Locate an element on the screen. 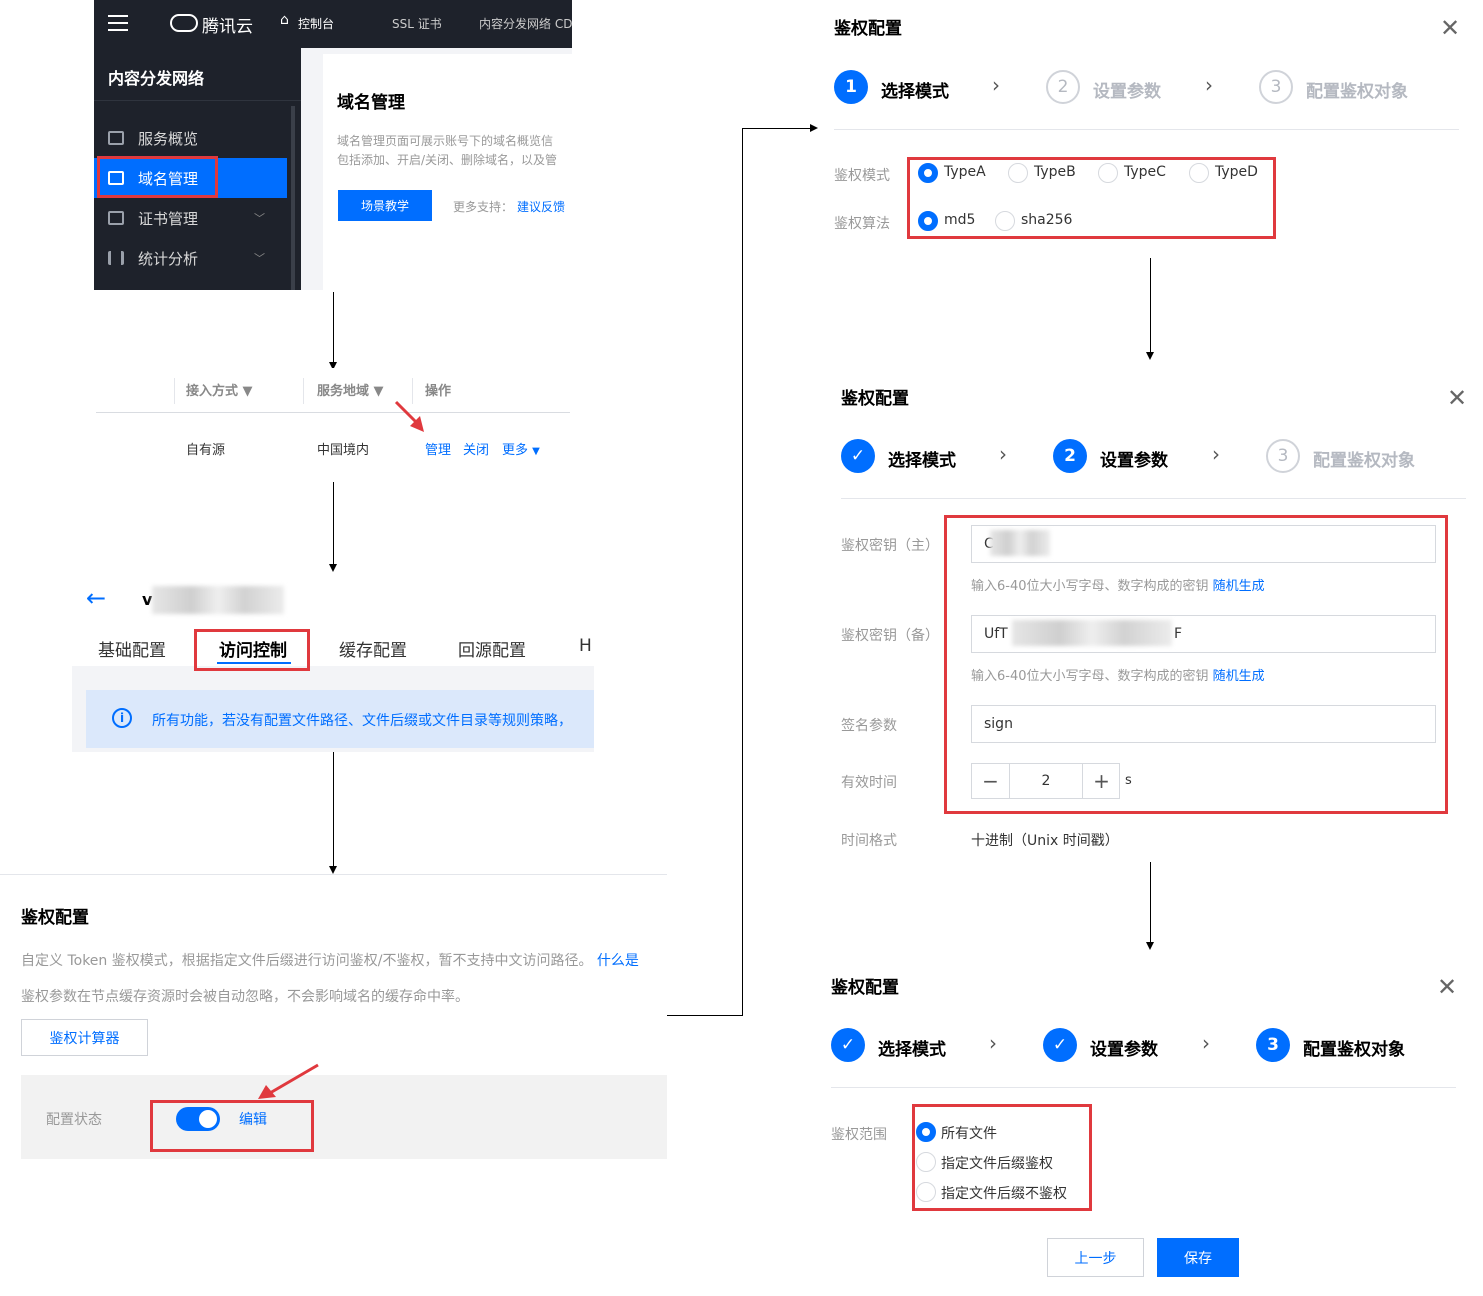 Image resolution: width=1483 pixels, height=1296 pixels. sidebar-item-overview: 服务概览 is located at coordinates (190, 138).